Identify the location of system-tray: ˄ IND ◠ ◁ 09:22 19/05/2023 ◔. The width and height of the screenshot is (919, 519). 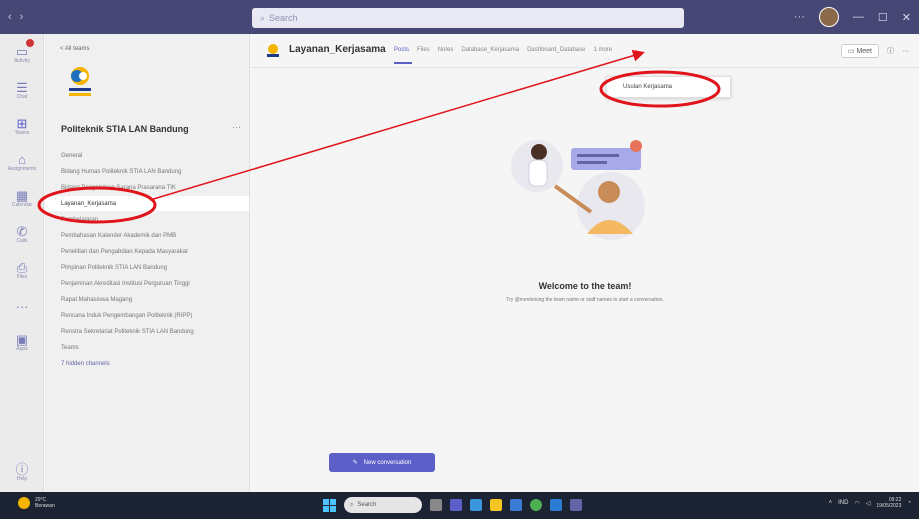
(870, 503).